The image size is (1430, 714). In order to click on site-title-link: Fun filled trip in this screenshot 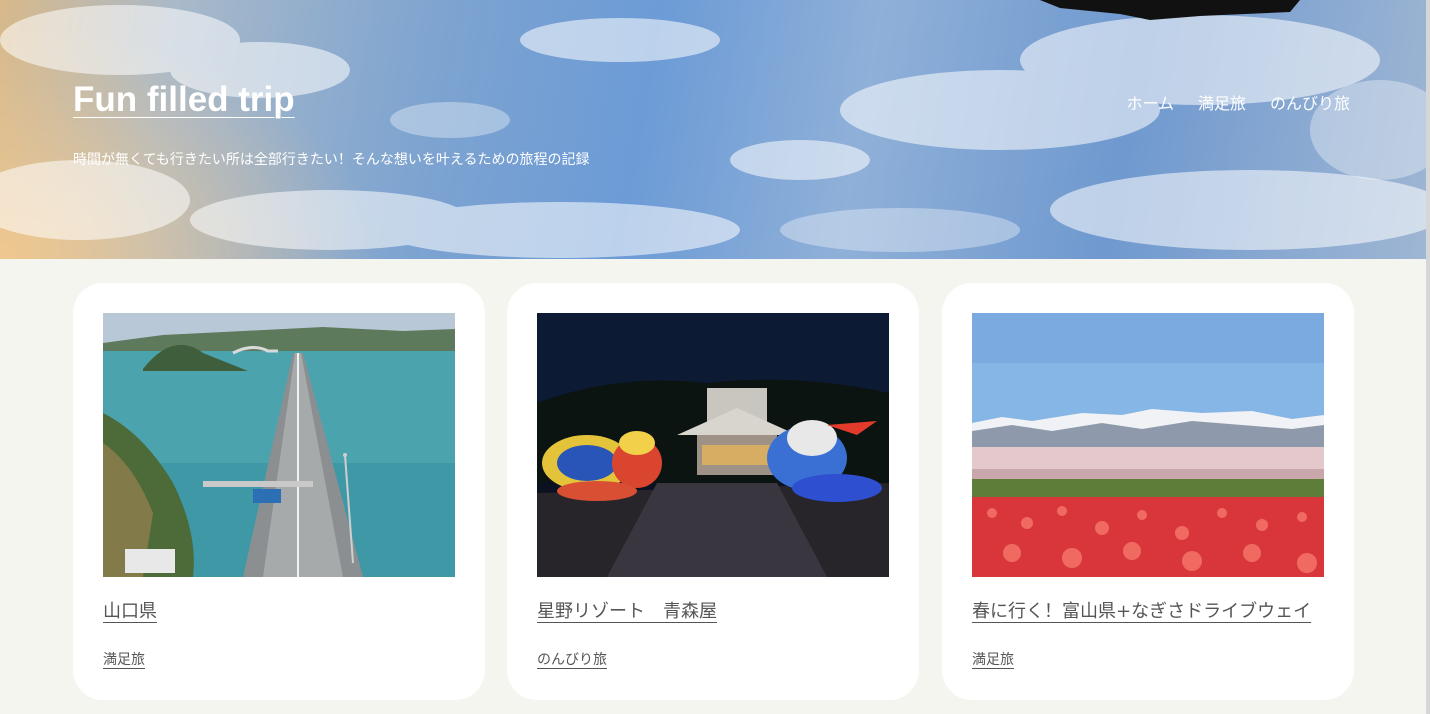, I will do `click(184, 100)`.